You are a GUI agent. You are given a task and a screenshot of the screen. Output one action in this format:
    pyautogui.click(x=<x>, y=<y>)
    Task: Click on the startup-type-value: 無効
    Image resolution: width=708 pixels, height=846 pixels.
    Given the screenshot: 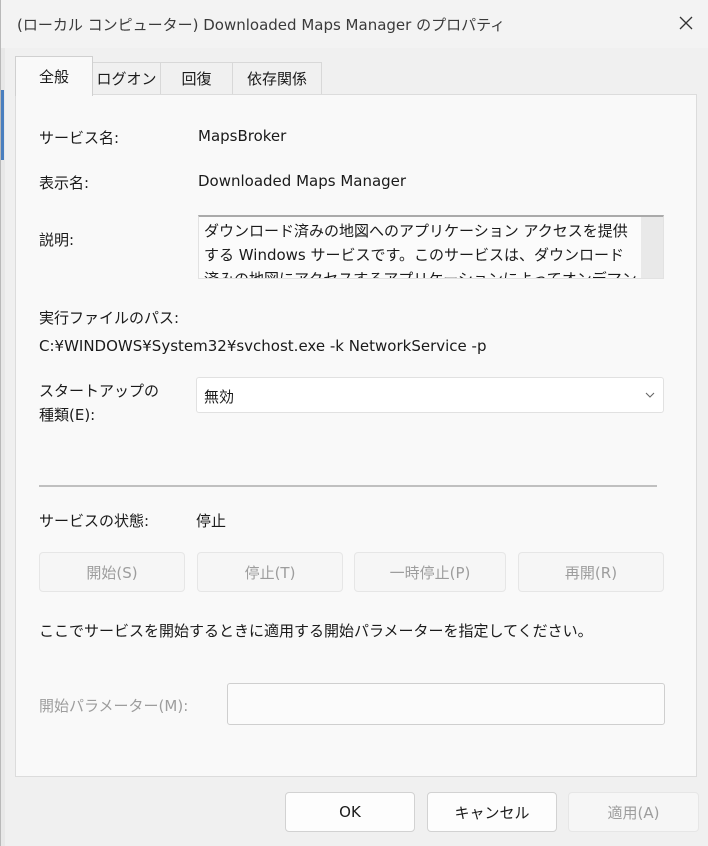 What is the action you would take?
    pyautogui.click(x=219, y=397)
    